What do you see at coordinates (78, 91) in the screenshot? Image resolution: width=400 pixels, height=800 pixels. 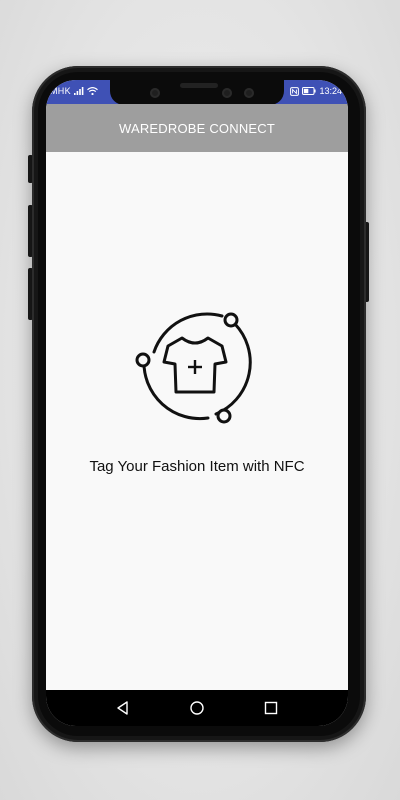 I see `signal-icon` at bounding box center [78, 91].